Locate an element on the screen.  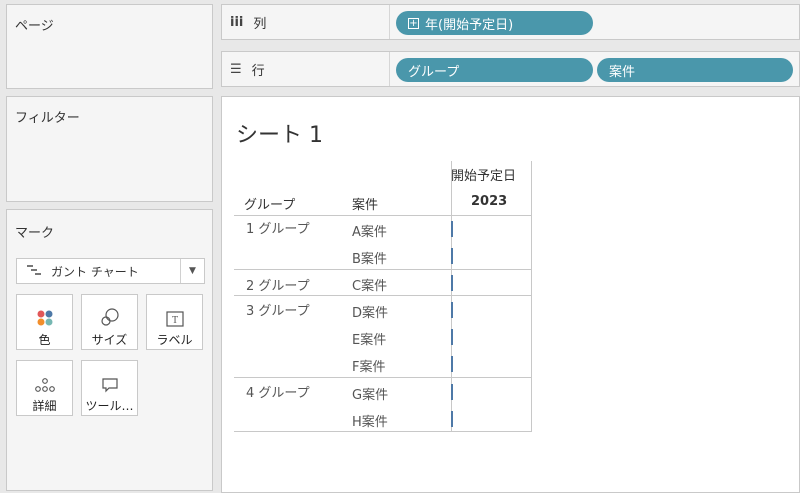
svg-text: T is located at coordinates (174, 320).